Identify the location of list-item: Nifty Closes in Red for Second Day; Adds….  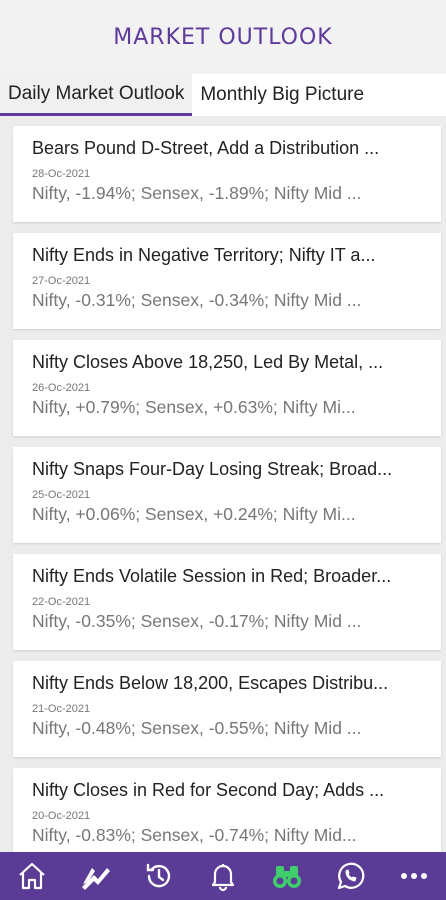
(227, 810).